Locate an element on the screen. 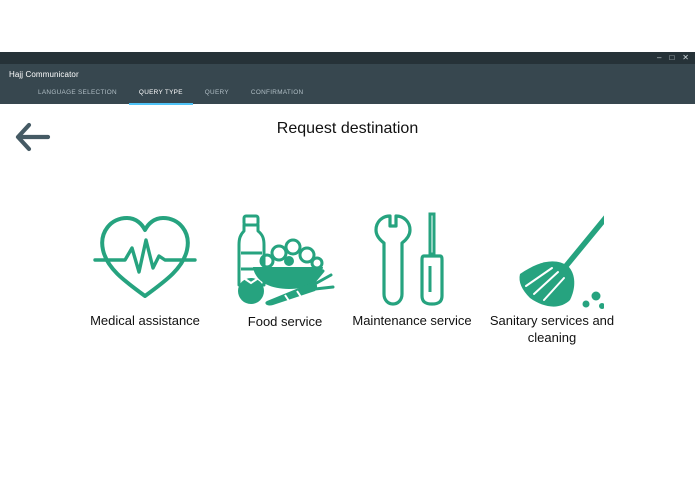 This screenshot has height=494, width=695. option-food-service: Food service is located at coordinates (285, 271).